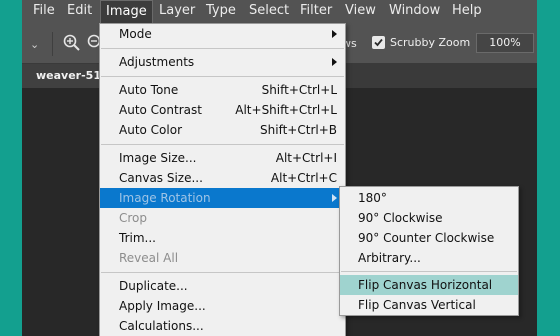  Describe the element at coordinates (222, 34) in the screenshot. I see `menu-item-mode: Mode` at that location.